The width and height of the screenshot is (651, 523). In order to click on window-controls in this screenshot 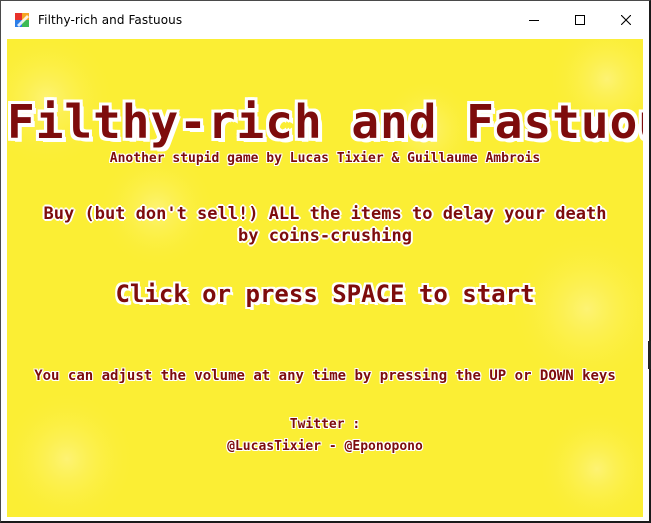, I will do `click(580, 20)`.